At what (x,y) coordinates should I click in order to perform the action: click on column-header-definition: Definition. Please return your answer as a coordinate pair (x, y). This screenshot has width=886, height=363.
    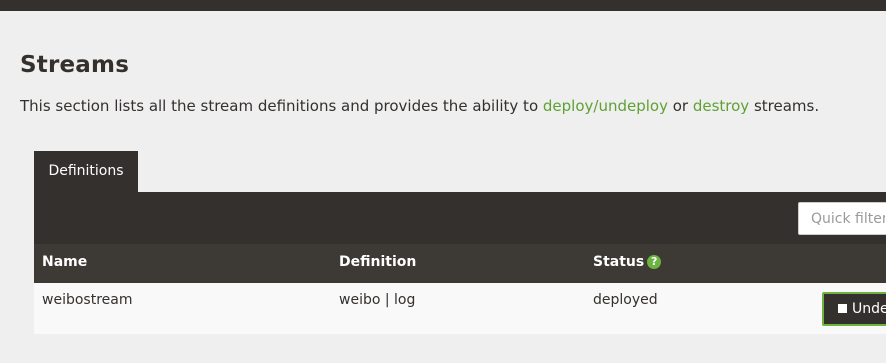
    Looking at the image, I should click on (377, 263).